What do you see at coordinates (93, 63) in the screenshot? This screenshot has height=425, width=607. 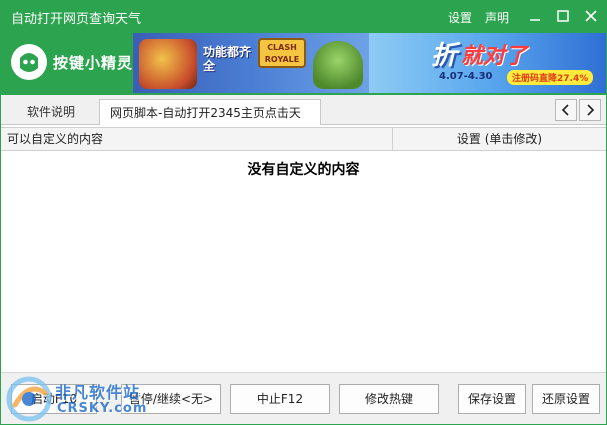 I see `brand-name: 按键小精灵` at bounding box center [93, 63].